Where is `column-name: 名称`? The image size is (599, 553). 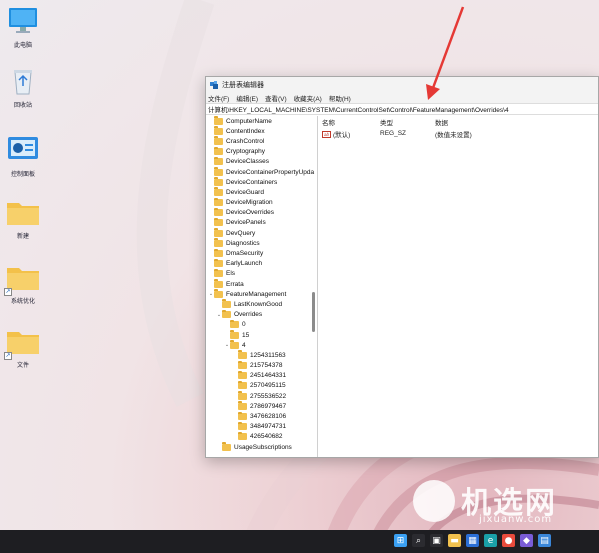
column-name: 名称 is located at coordinates (349, 122).